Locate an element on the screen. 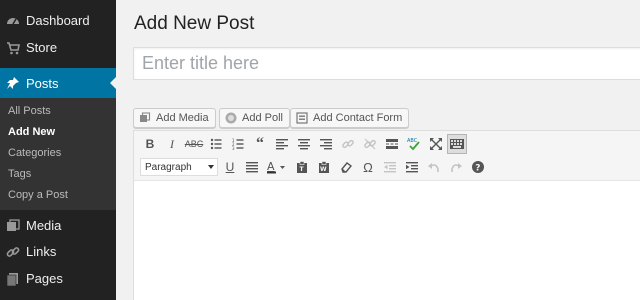 The height and width of the screenshot is (300, 640). align-right-icon is located at coordinates (326, 144).